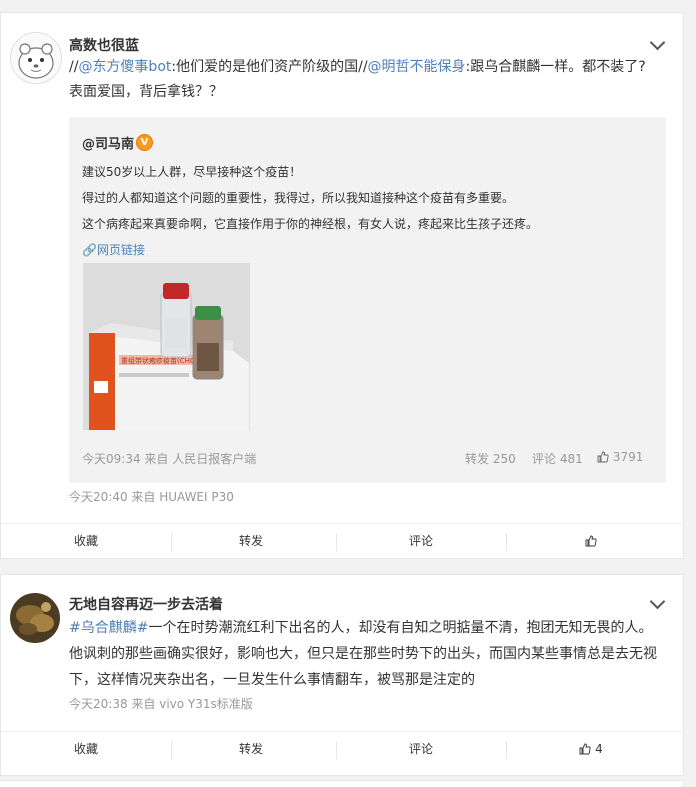  I want to click on like-button: 4, so click(591, 749).